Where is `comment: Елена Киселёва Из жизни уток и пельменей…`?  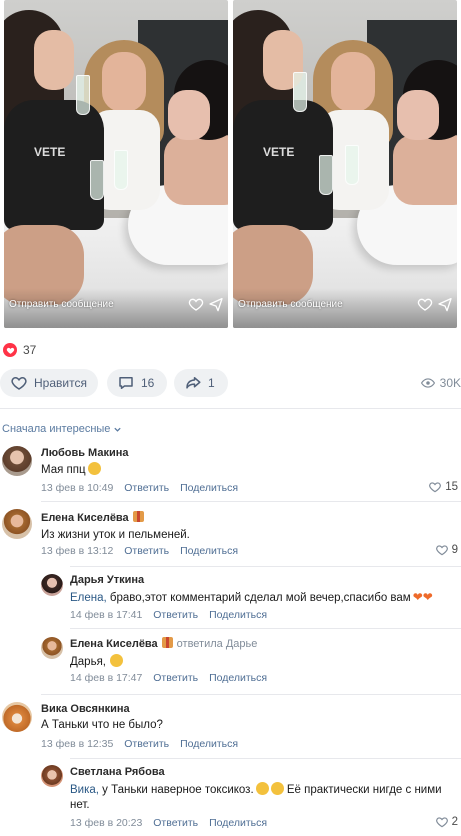 comment: Елена Киселёва Из жизни уток и пельменей… is located at coordinates (230, 535).